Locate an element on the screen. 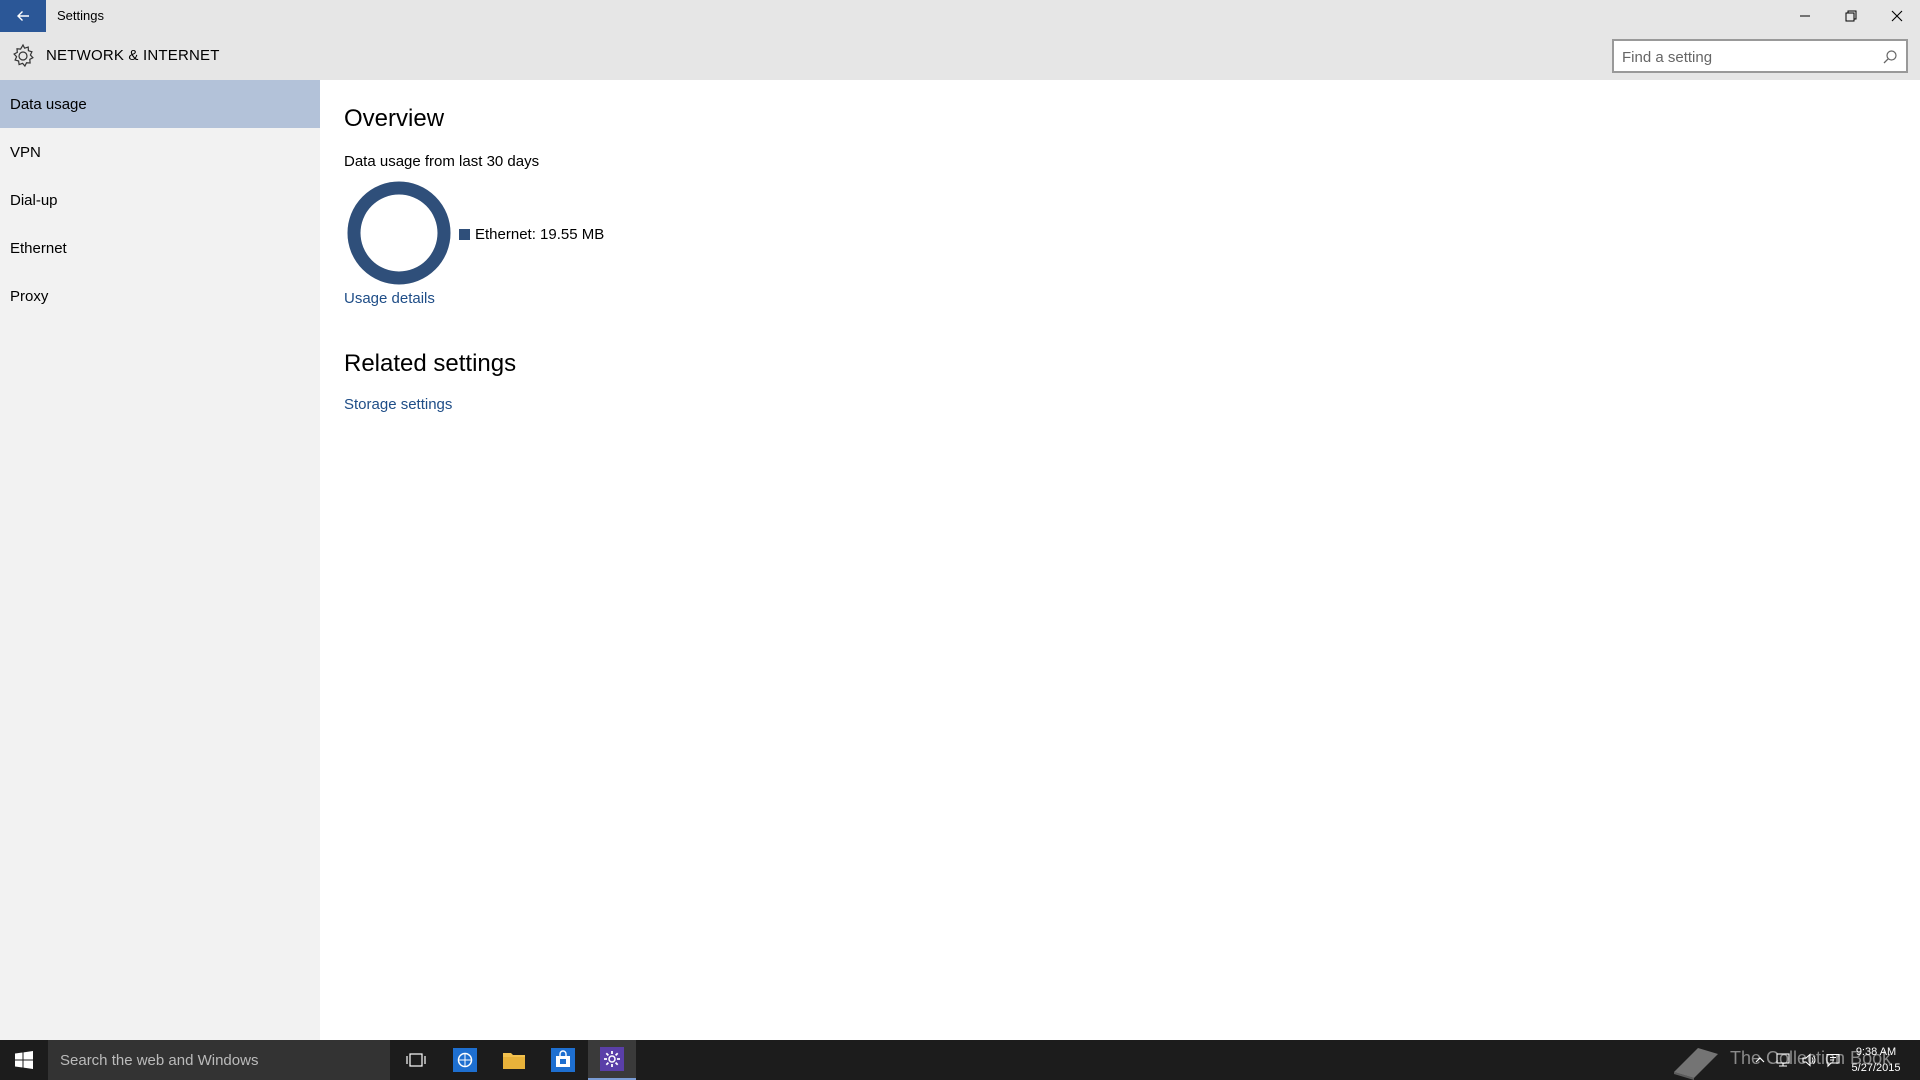 This screenshot has height=1080, width=1920. close-icon is located at coordinates (1897, 16).